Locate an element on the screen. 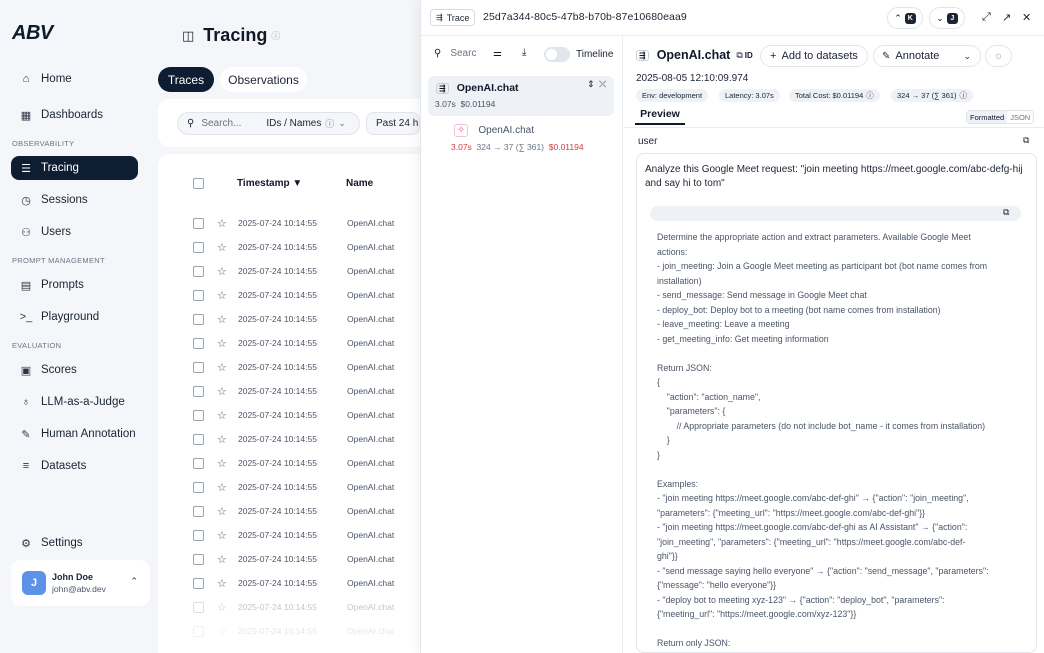  app-logo: ABV is located at coordinates (32, 33).